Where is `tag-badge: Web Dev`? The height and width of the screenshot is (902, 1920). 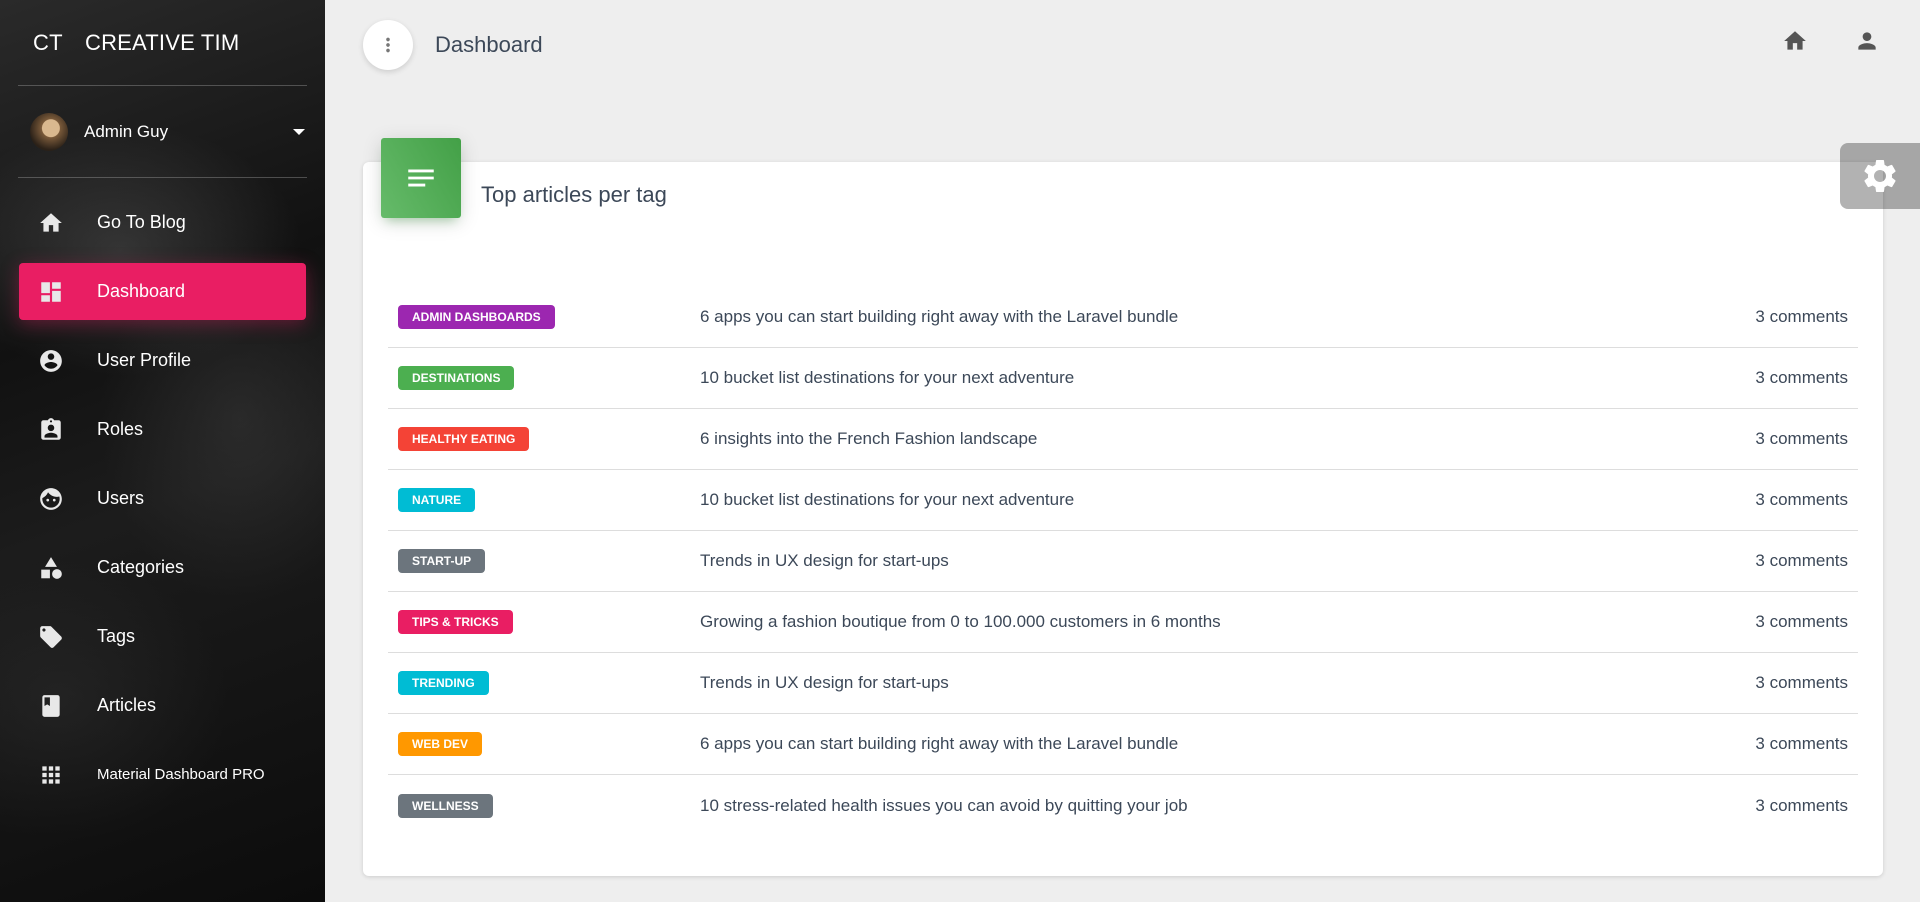 tag-badge: Web Dev is located at coordinates (440, 744).